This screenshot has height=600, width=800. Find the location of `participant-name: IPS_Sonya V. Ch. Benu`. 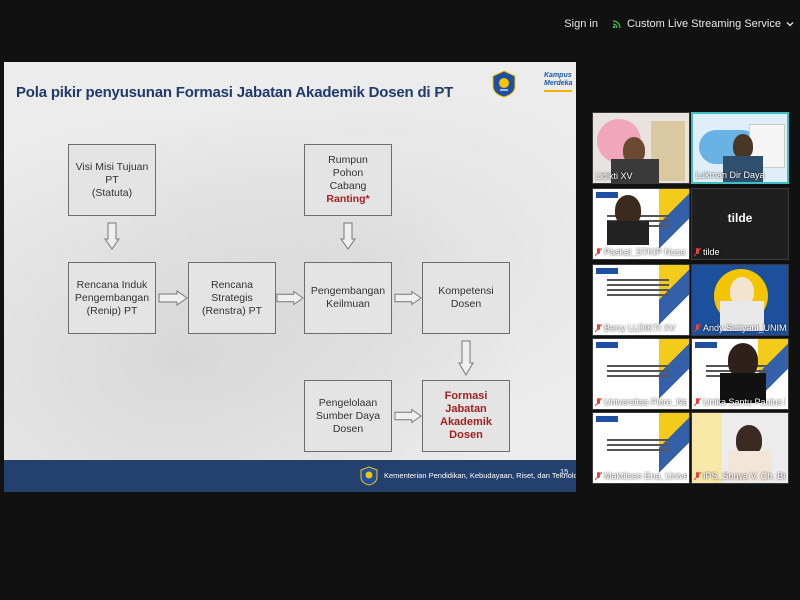

participant-name: IPS_Sonya V. Ch. Benu is located at coordinates (744, 476).